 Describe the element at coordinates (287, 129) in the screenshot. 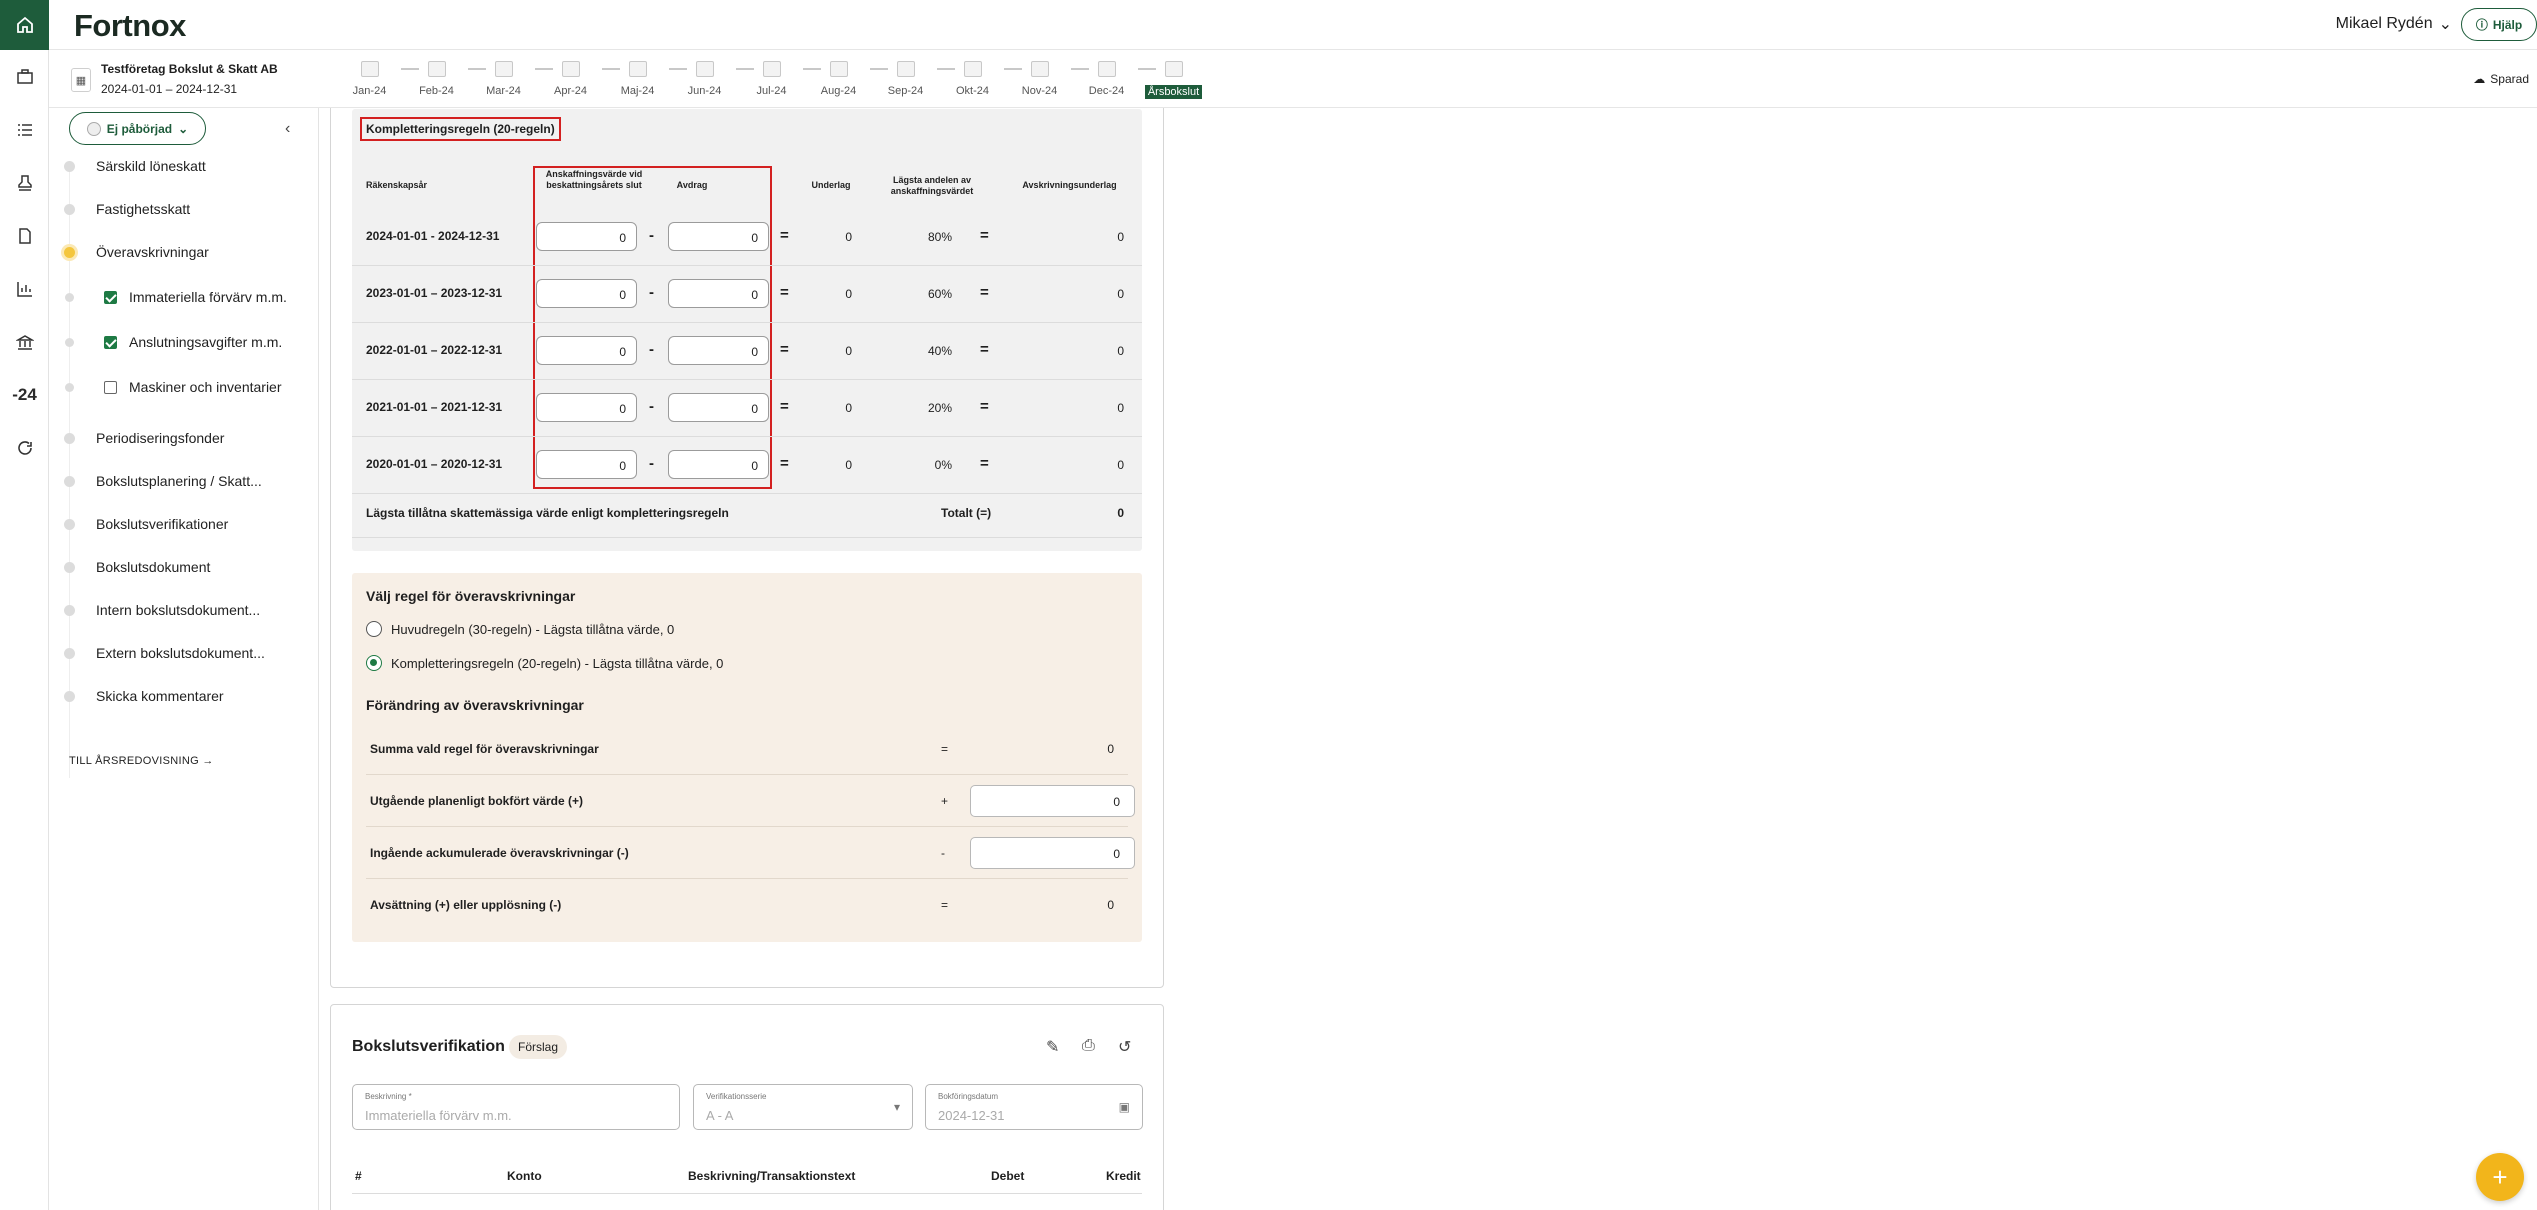

I see `collapse-sidebar-icon: ‹` at that location.